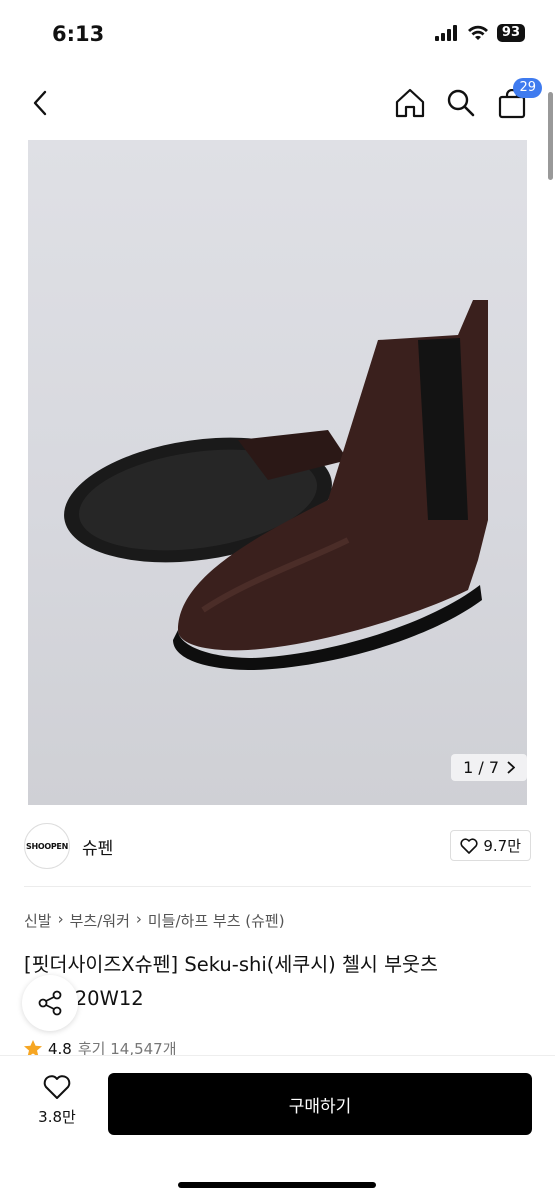 This screenshot has height=1201, width=555. What do you see at coordinates (47, 846) in the screenshot?
I see `seller-logo: SHOOPEN` at bounding box center [47, 846].